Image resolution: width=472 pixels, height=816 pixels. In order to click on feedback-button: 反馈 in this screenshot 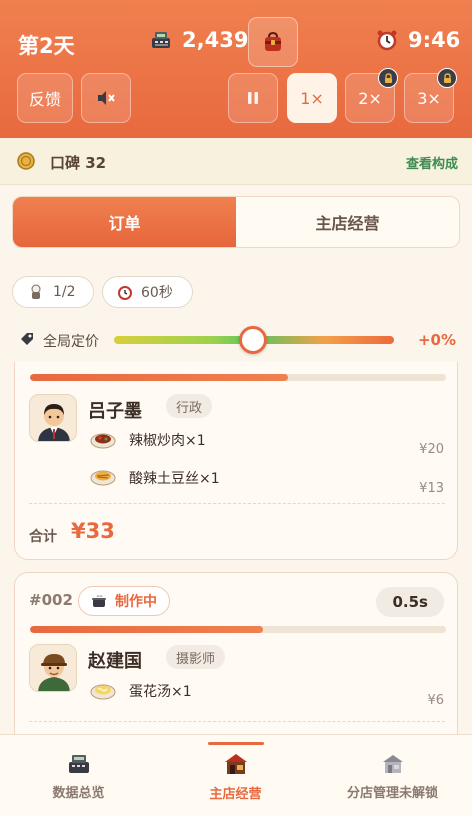, I will do `click(45, 98)`.